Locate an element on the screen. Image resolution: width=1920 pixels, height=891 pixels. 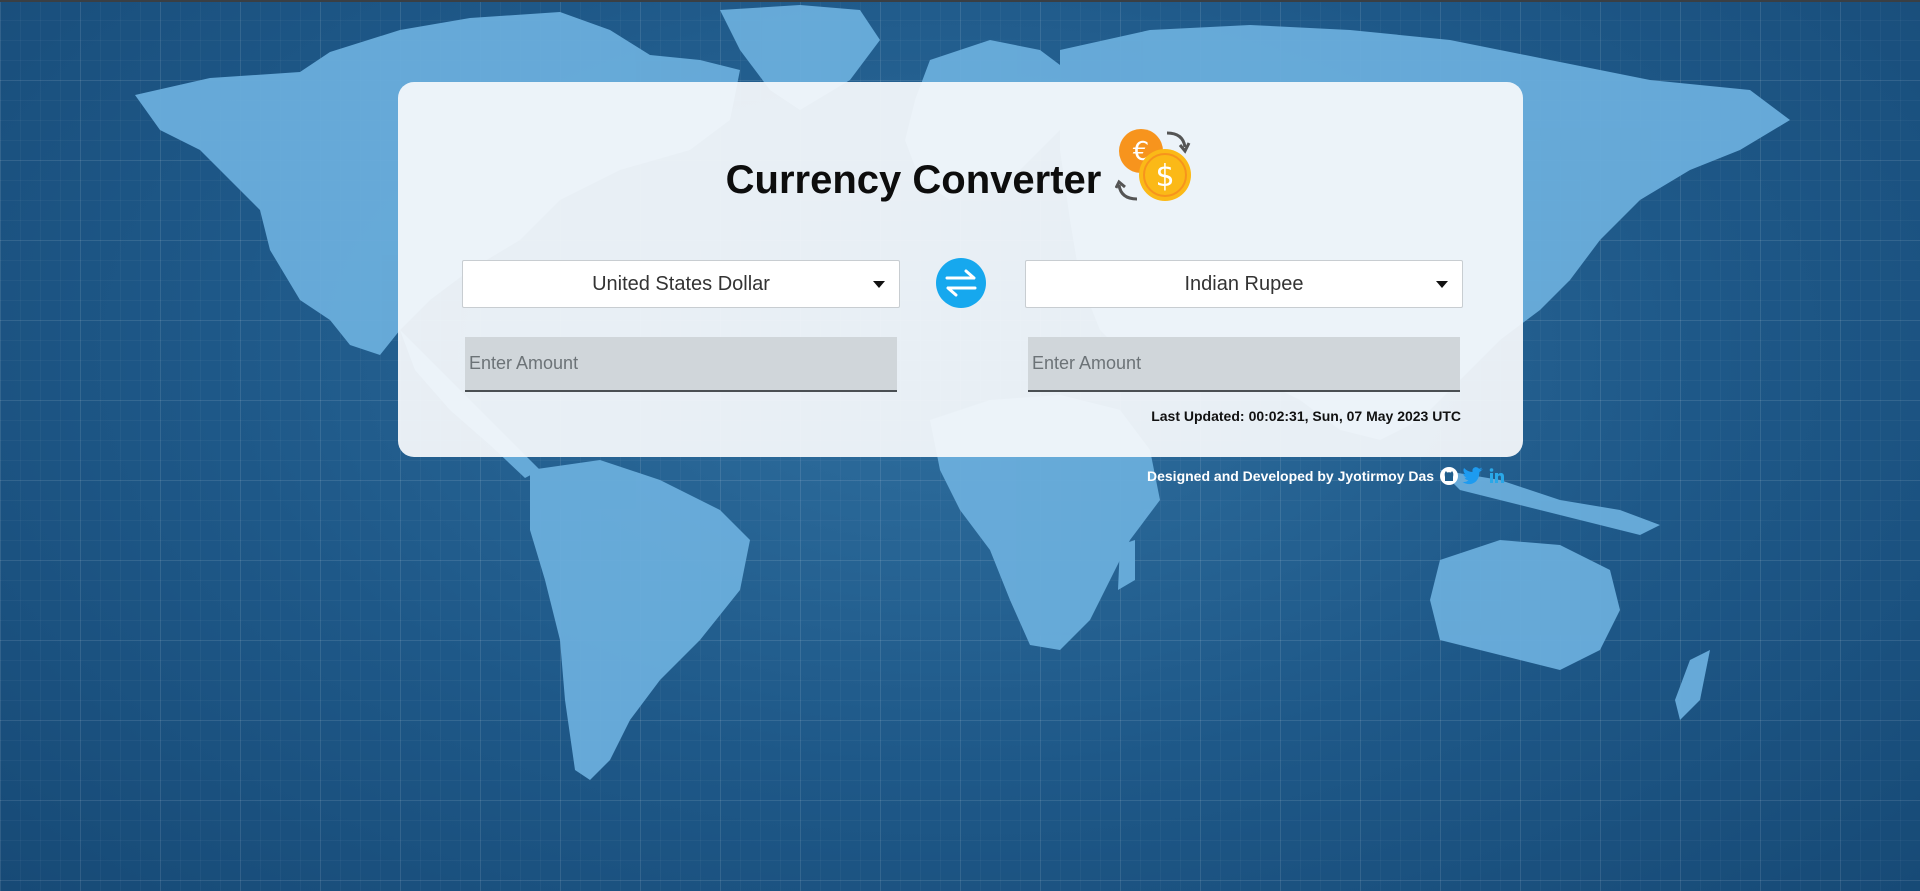
social-links is located at coordinates (1471, 476).